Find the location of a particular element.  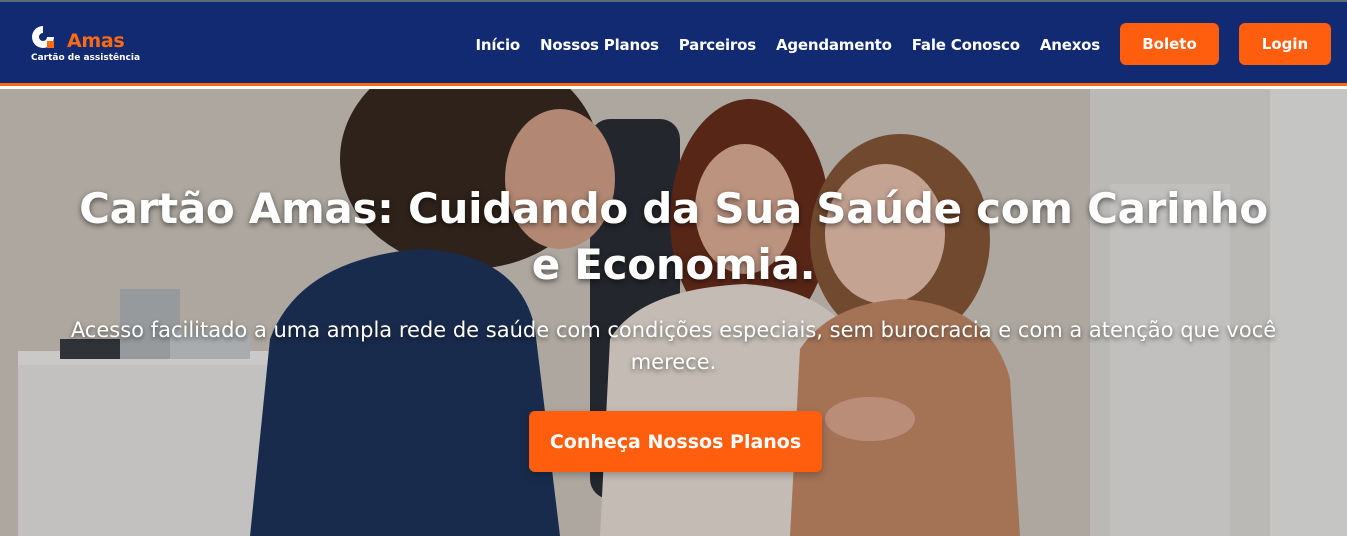

nav-link-parceiros: Parceiros is located at coordinates (717, 45).